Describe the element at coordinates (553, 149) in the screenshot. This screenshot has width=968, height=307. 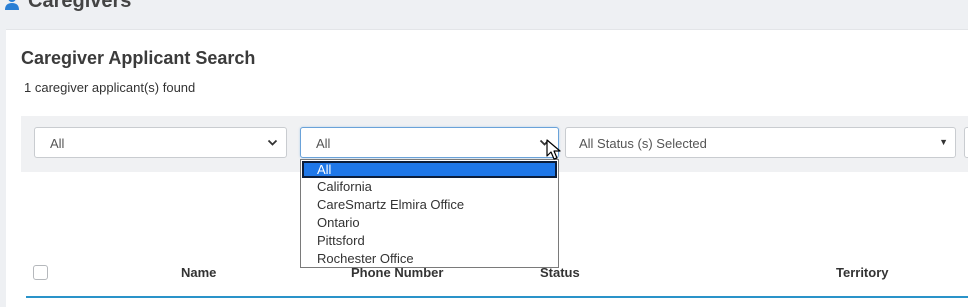
I see `mouse-cursor-icon` at that location.